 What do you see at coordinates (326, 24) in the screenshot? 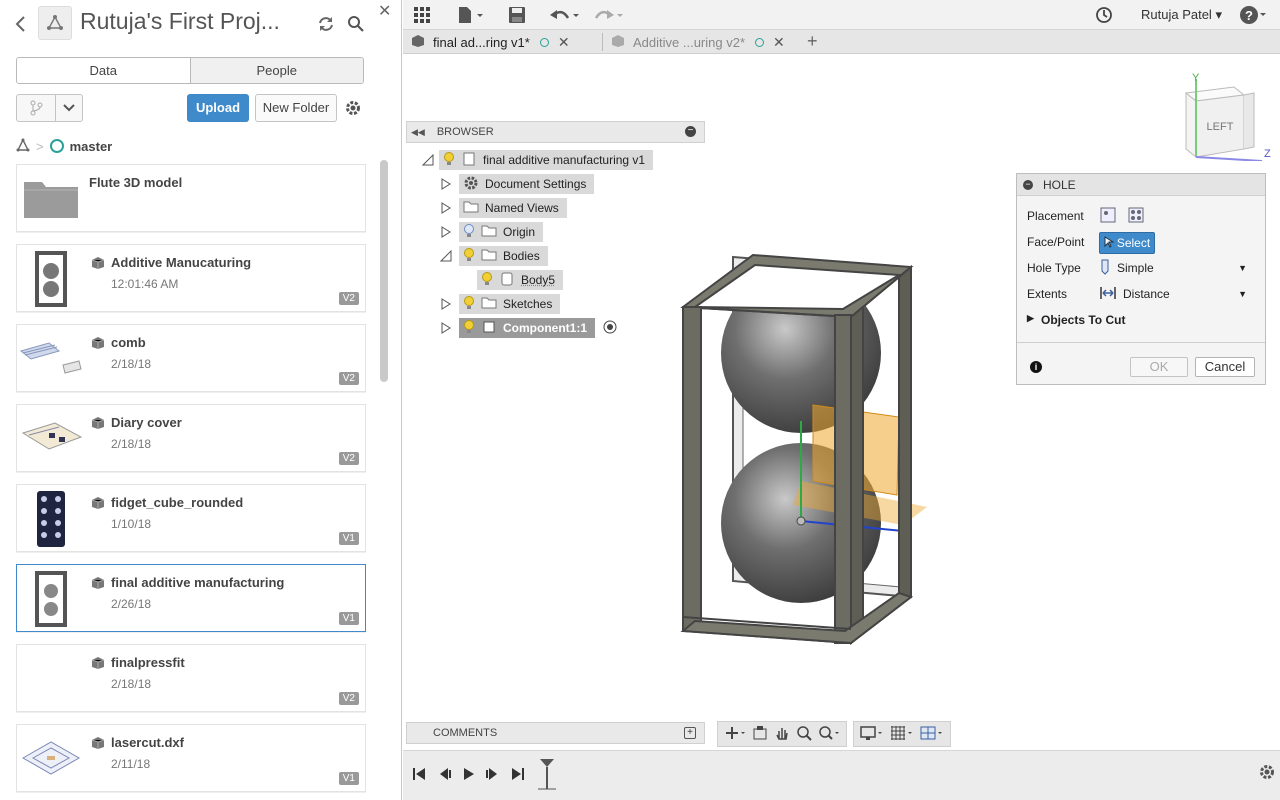
I see `refresh-icon` at bounding box center [326, 24].